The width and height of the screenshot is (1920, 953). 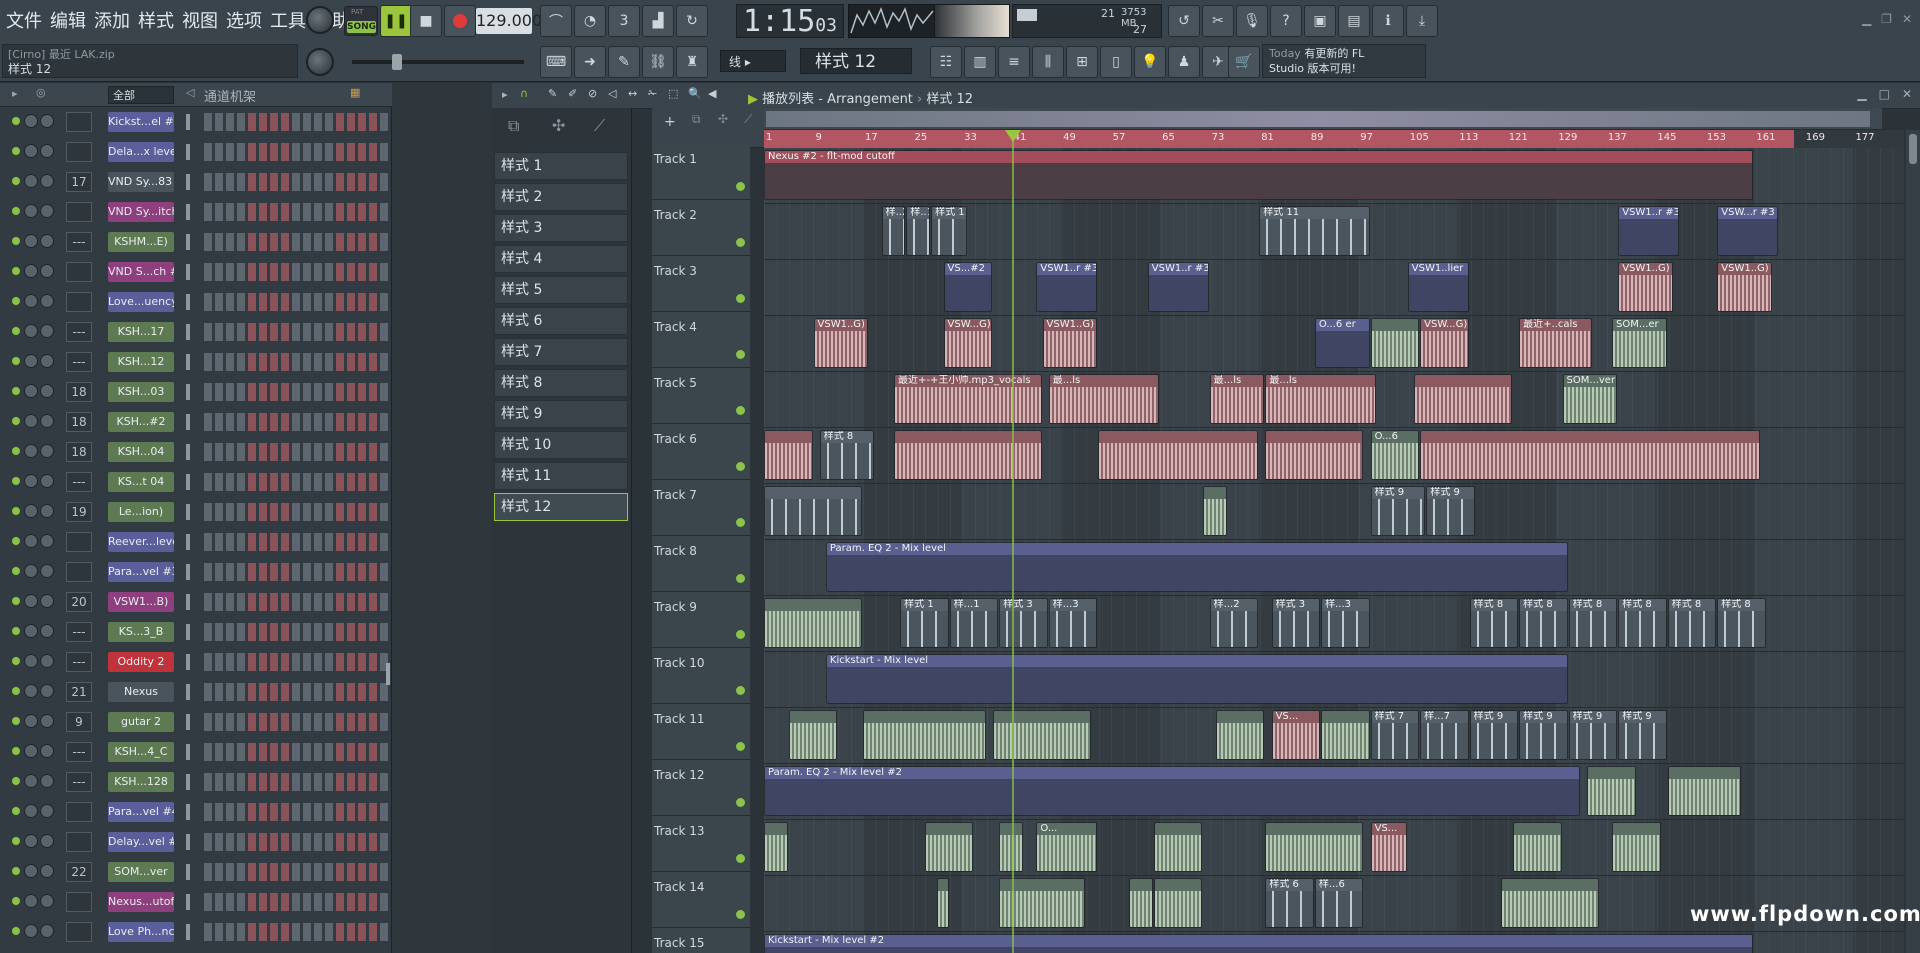 I want to click on info-button: ℹ, so click(x=1388, y=21).